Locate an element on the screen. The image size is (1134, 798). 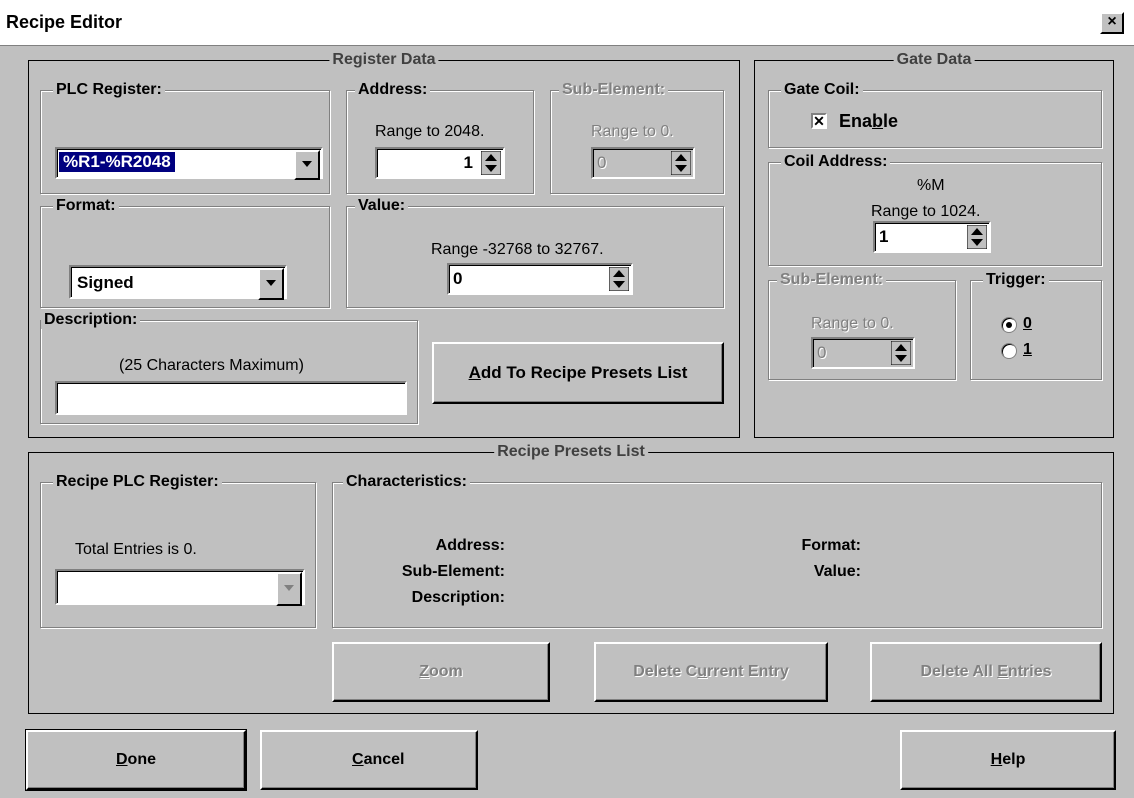
delete-current-accel: u is located at coordinates (702, 671).